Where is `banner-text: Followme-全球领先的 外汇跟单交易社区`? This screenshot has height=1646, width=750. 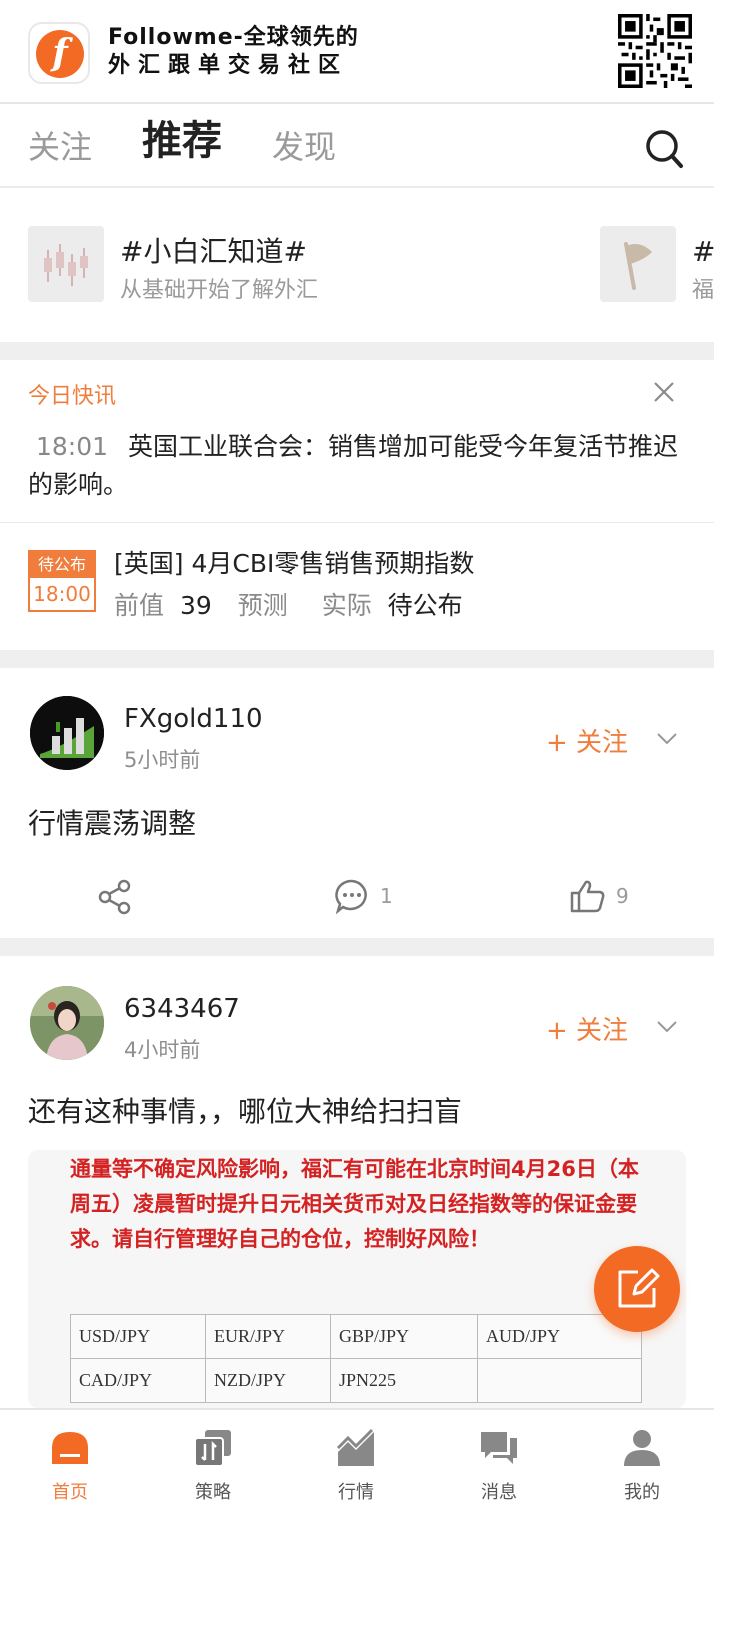 banner-text: Followme-全球领先的 外汇跟单交易社区 is located at coordinates (233, 52).